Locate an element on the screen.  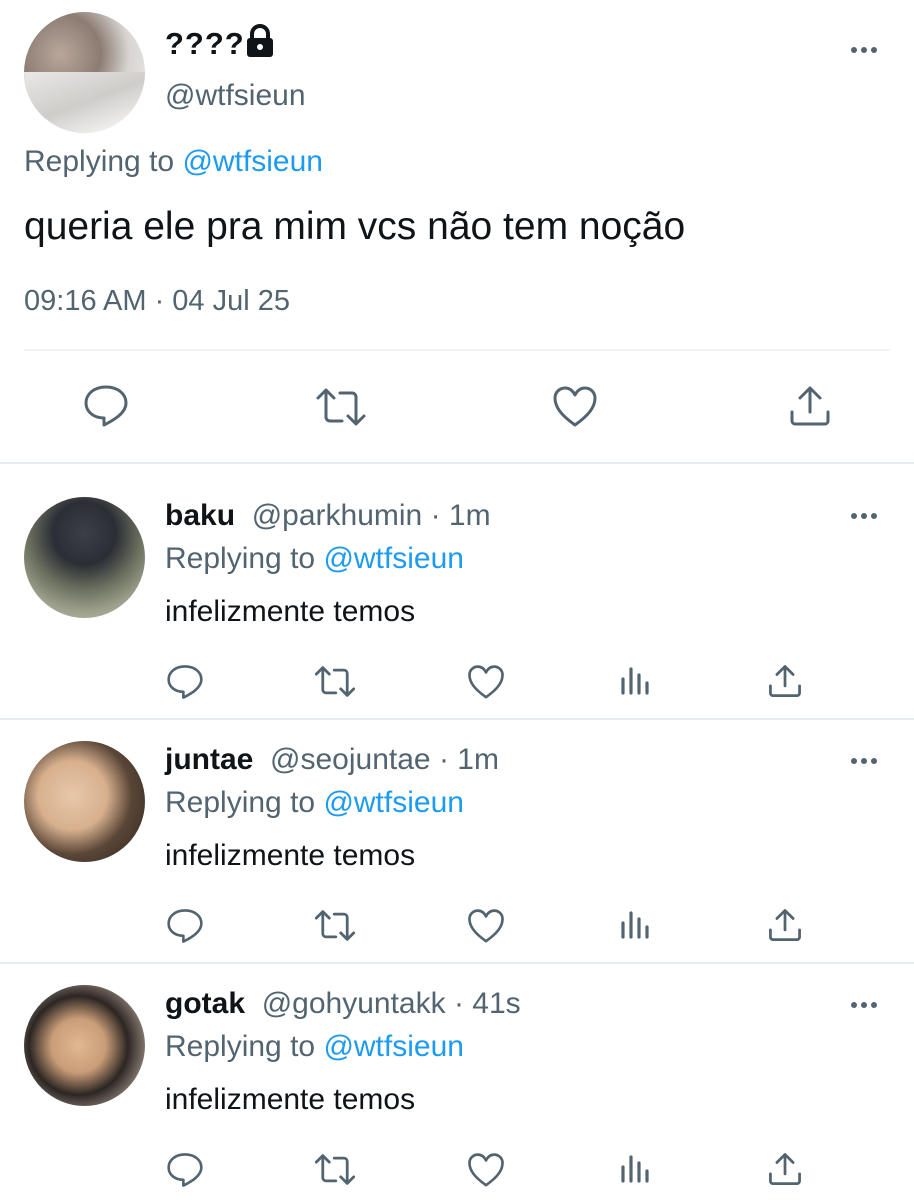
handle: @parkhumin is located at coordinates (337, 515).